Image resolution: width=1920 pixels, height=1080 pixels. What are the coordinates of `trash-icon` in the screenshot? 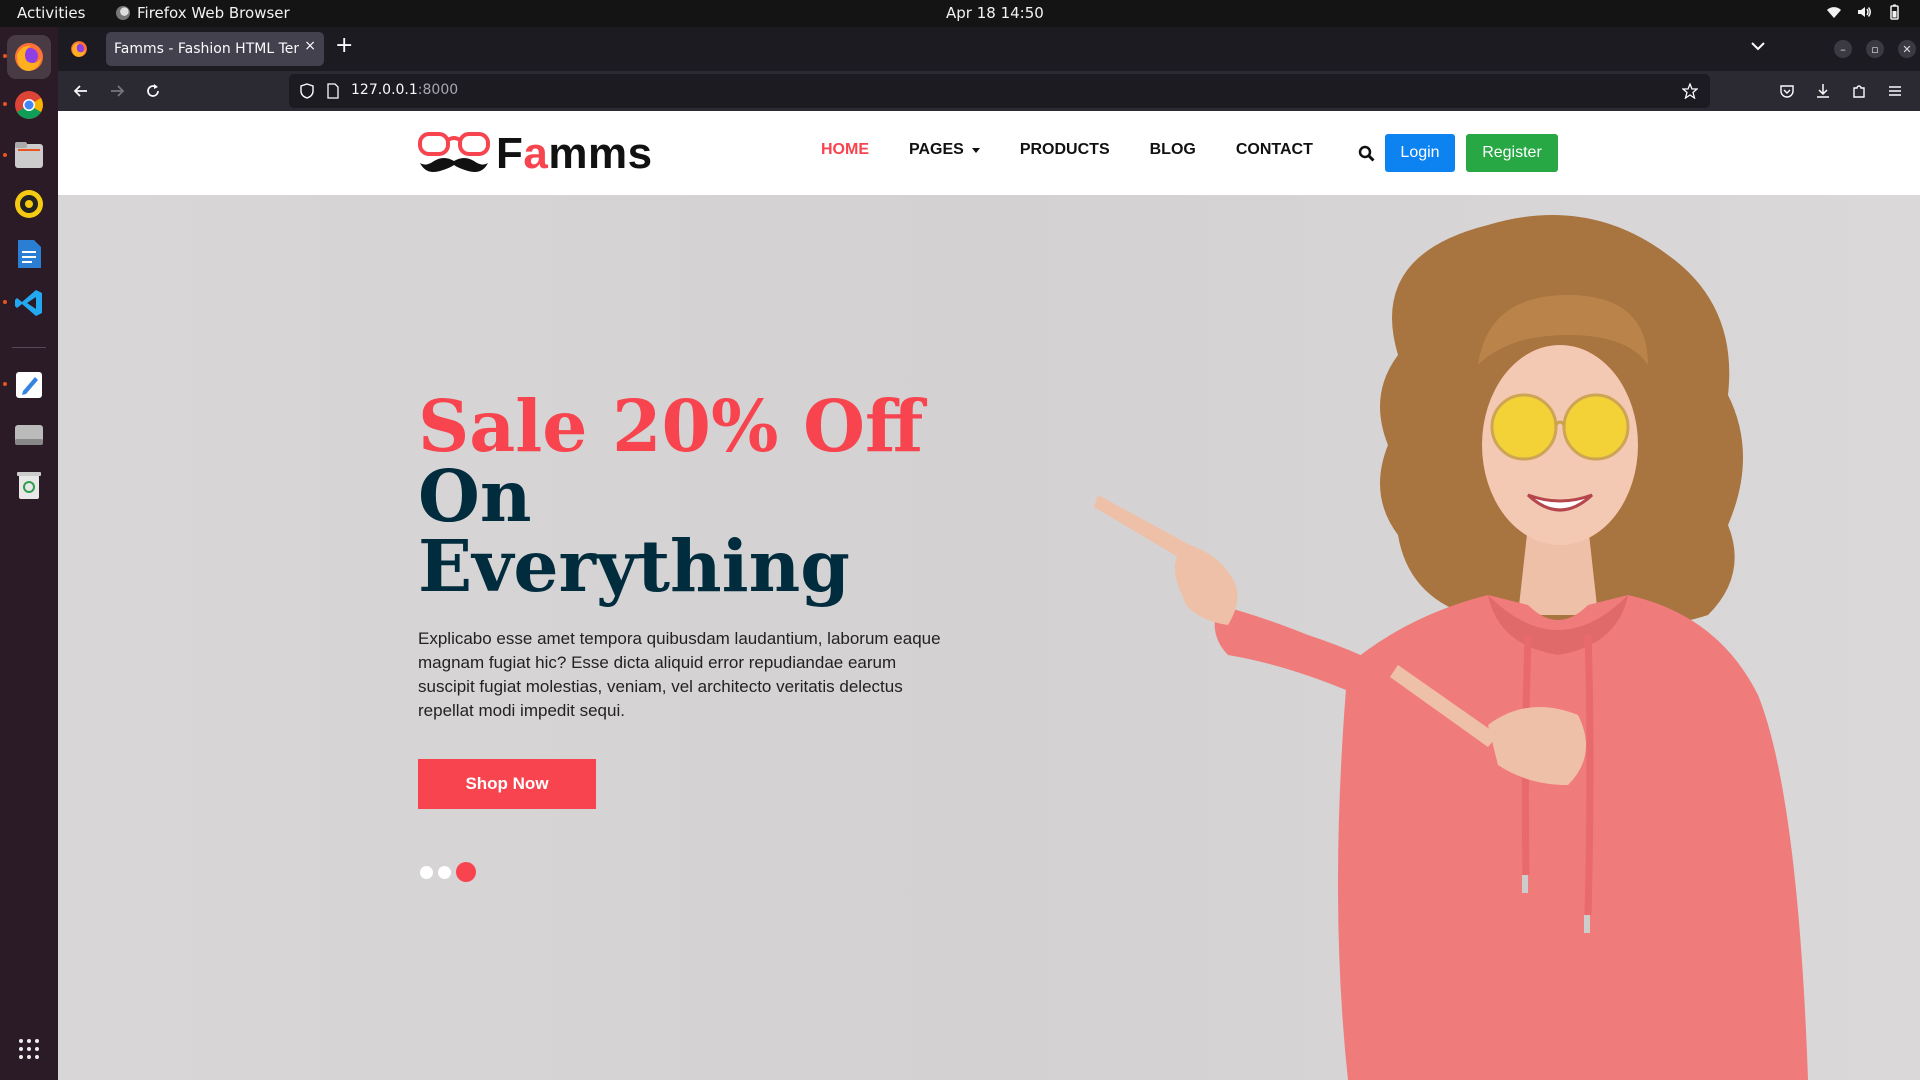 It's located at (29, 485).